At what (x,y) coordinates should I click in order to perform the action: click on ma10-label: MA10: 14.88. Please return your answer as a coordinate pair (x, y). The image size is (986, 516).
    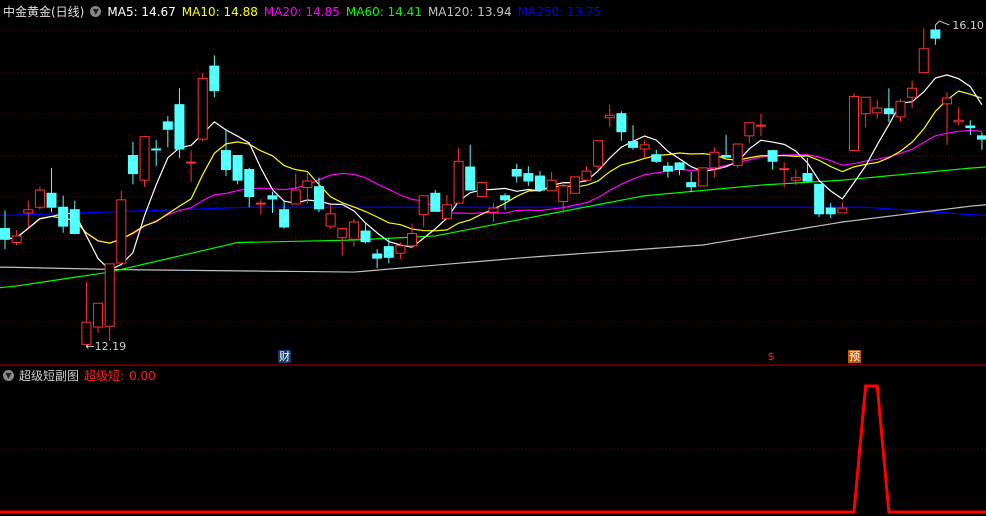
    Looking at the image, I should click on (219, 11).